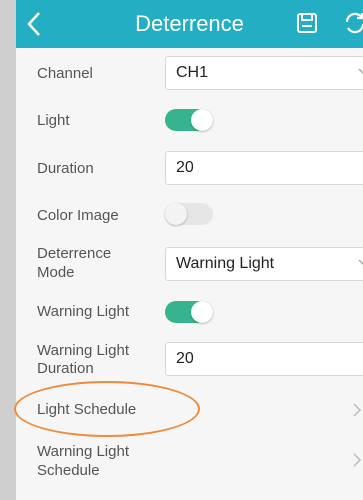  What do you see at coordinates (189, 460) in the screenshot?
I see `warning-light-schedule-row: Warning Light Schedule` at bounding box center [189, 460].